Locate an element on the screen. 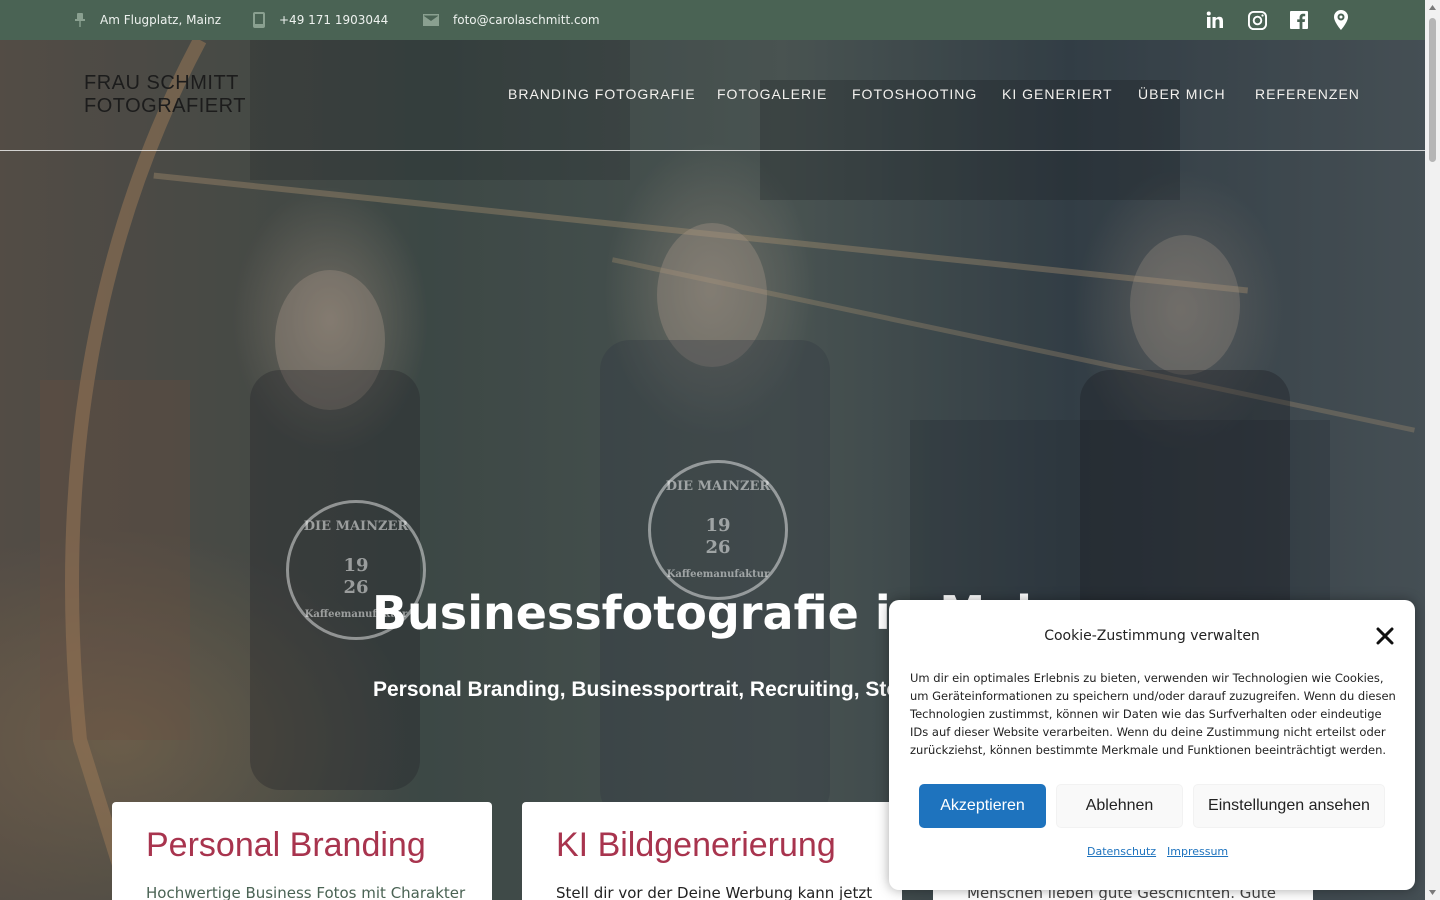  nav-fotoshooting: FOTOSHOOTING is located at coordinates (914, 96).